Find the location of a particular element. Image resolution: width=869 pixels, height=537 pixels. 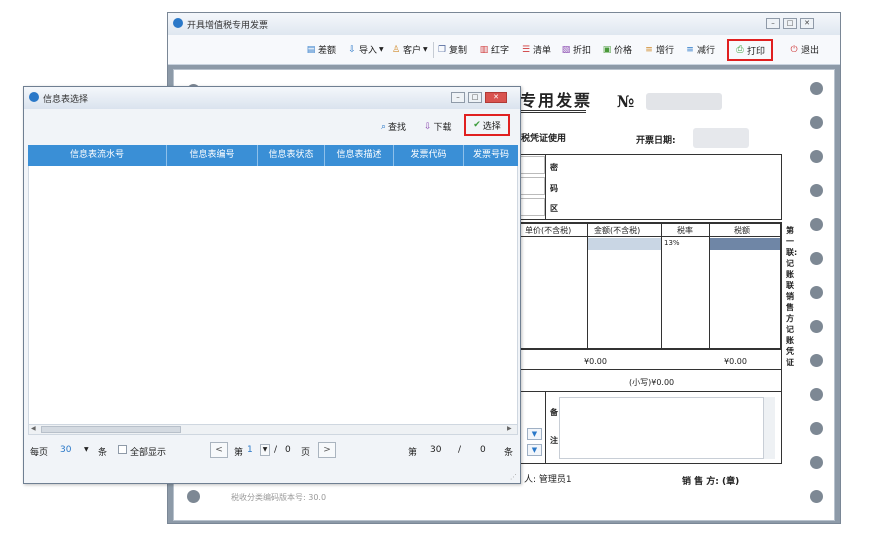

scroll-right-icon: ▶ is located at coordinates (509, 428).